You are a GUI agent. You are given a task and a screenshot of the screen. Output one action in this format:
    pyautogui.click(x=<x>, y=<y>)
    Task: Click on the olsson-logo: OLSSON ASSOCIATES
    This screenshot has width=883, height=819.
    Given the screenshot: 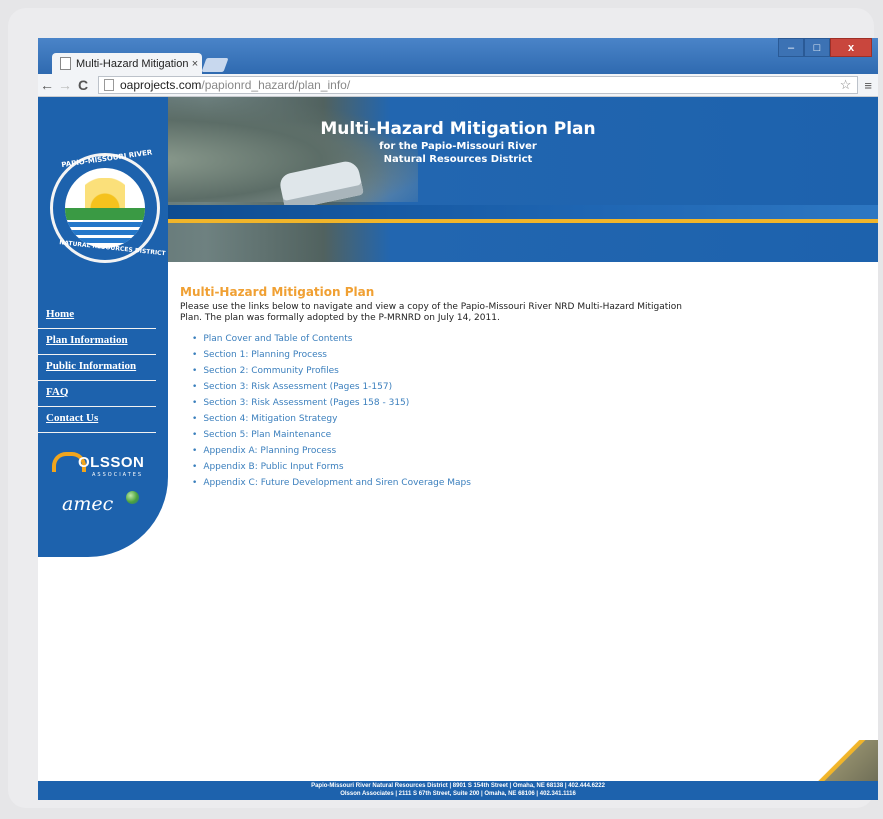 What is the action you would take?
    pyautogui.click(x=103, y=464)
    